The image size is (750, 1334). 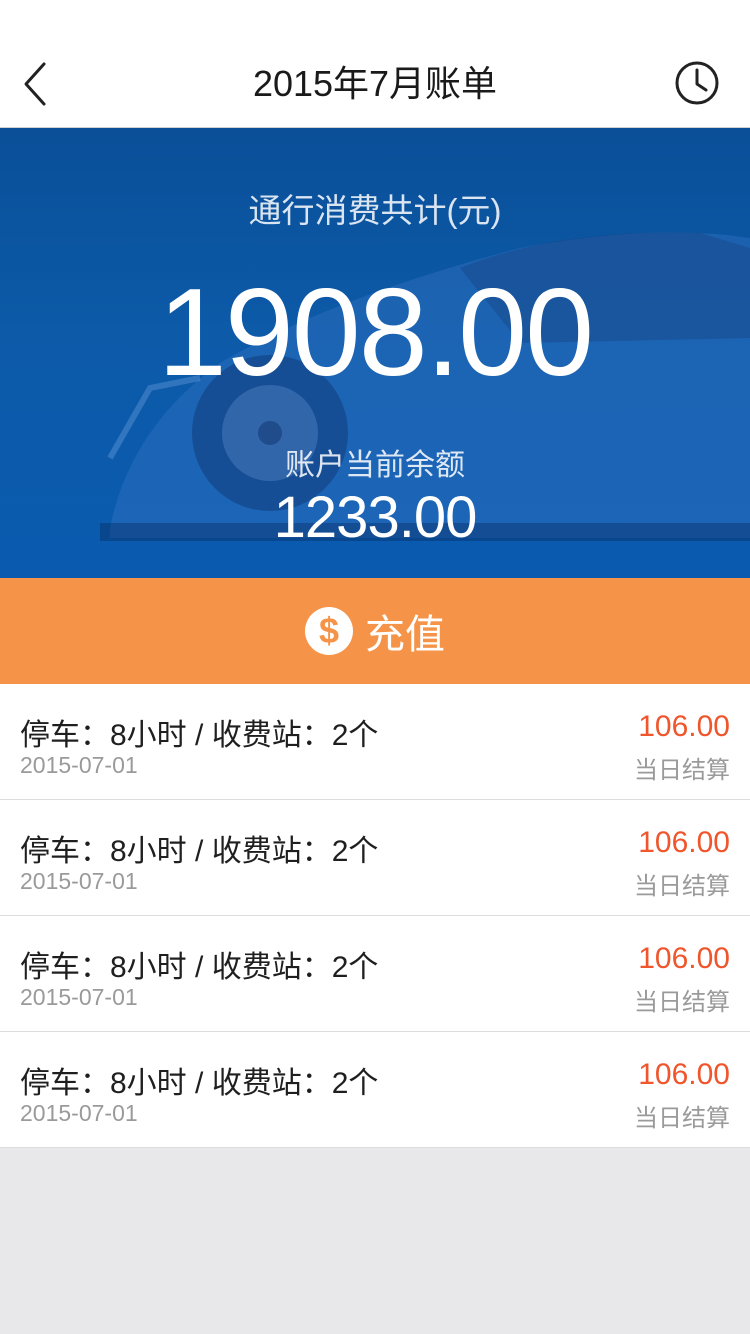 I want to click on total-amount: 1908.00, so click(x=375, y=333).